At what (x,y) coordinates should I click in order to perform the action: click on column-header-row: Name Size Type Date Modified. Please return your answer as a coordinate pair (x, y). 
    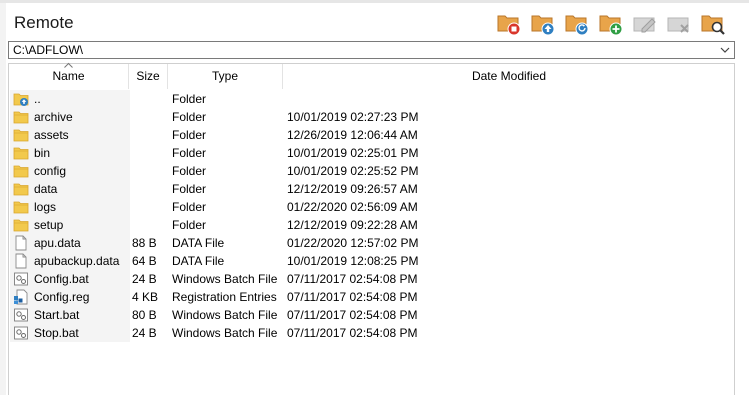
    Looking at the image, I should click on (372, 75).